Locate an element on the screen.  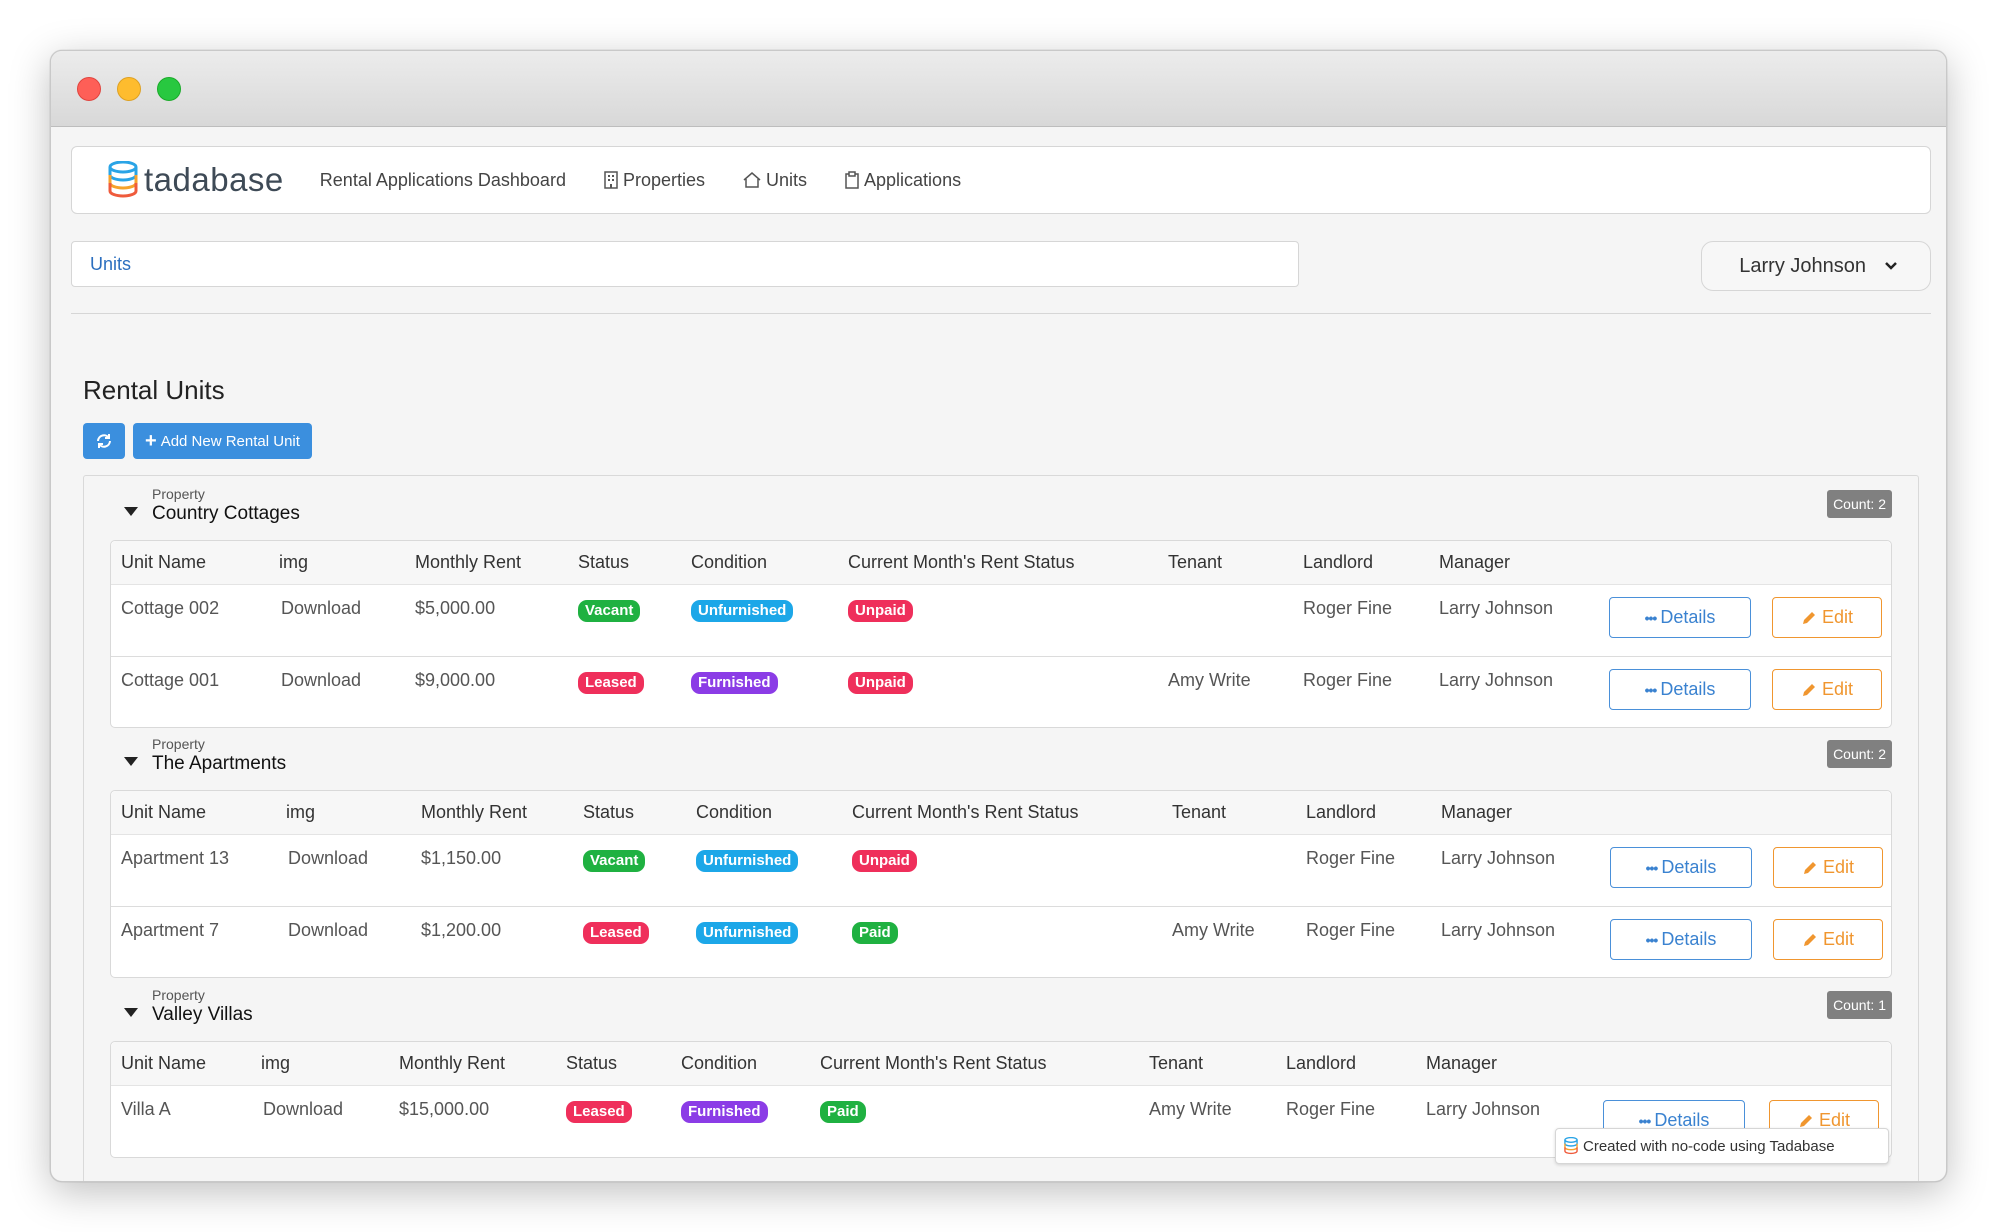
monthly-rent: $1,200.00 is located at coordinates (461, 930).